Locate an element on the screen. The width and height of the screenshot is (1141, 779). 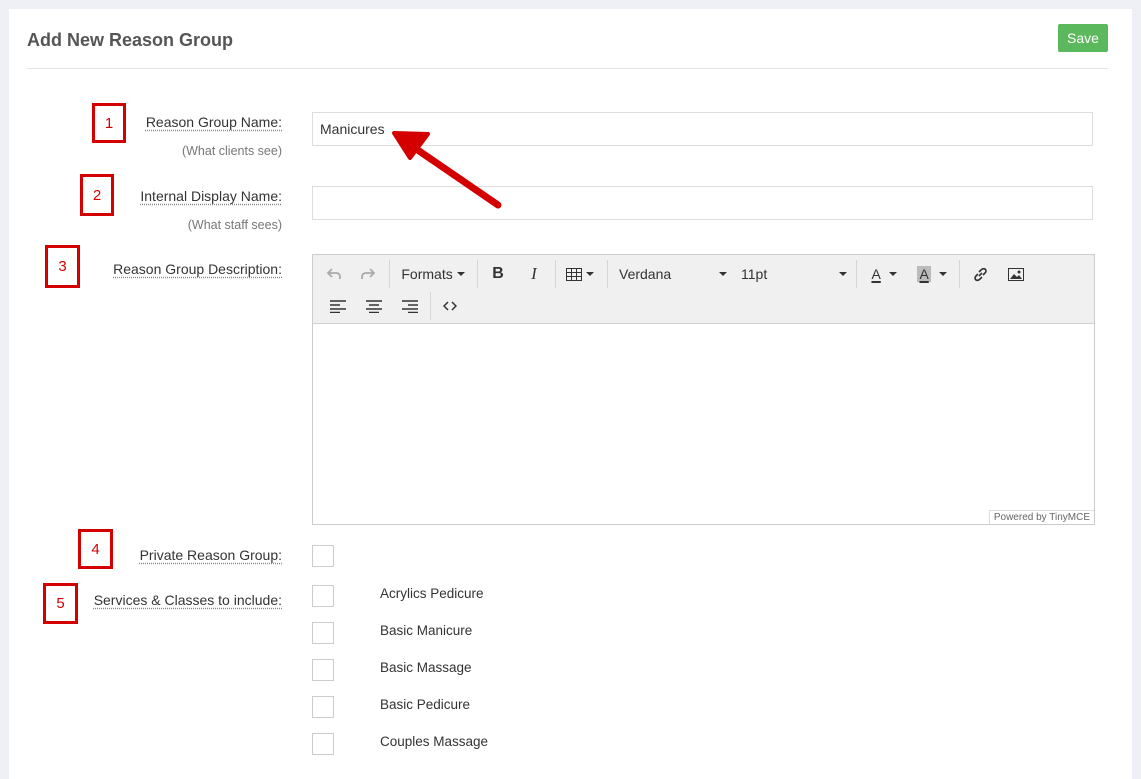
service-label: Couples Massage is located at coordinates (434, 741).